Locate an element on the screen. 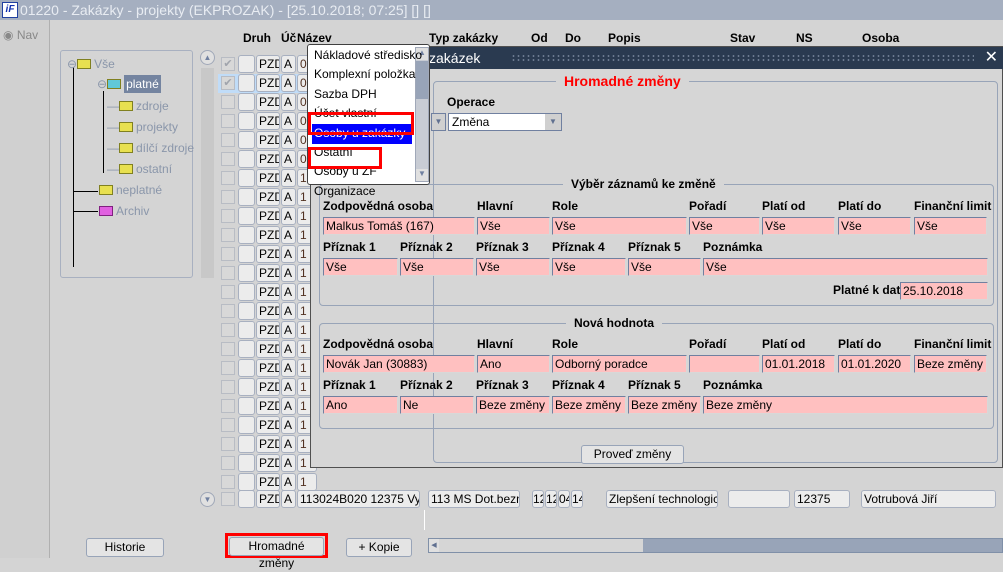  mass-change-button: Hromadné změny is located at coordinates (276, 553).